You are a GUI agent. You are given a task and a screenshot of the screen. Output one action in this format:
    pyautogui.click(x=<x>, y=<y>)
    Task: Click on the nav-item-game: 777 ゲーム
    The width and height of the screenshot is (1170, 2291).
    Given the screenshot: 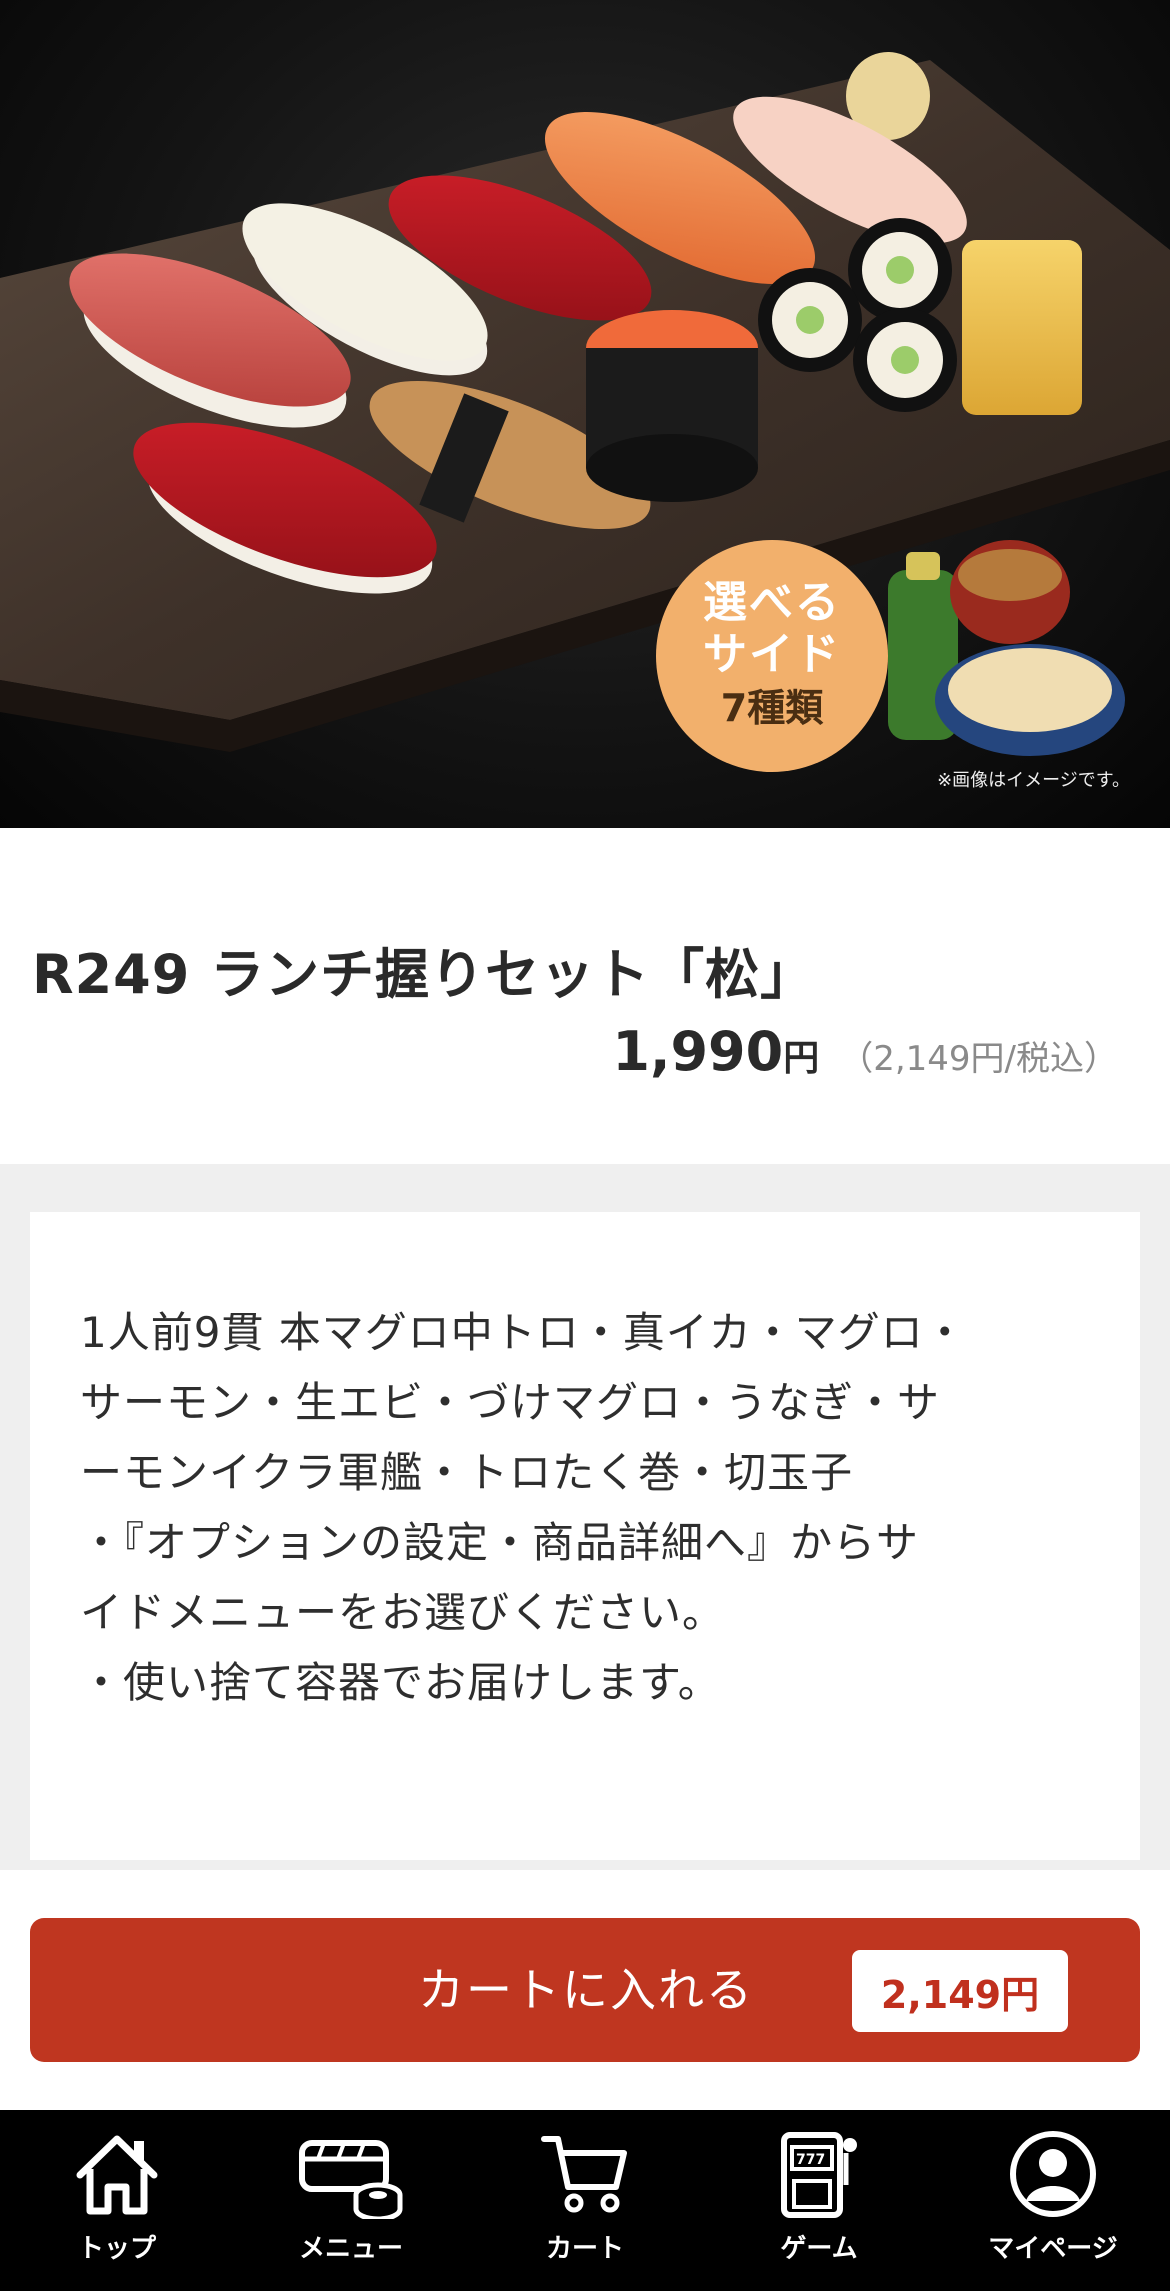 What is the action you would take?
    pyautogui.click(x=819, y=2200)
    